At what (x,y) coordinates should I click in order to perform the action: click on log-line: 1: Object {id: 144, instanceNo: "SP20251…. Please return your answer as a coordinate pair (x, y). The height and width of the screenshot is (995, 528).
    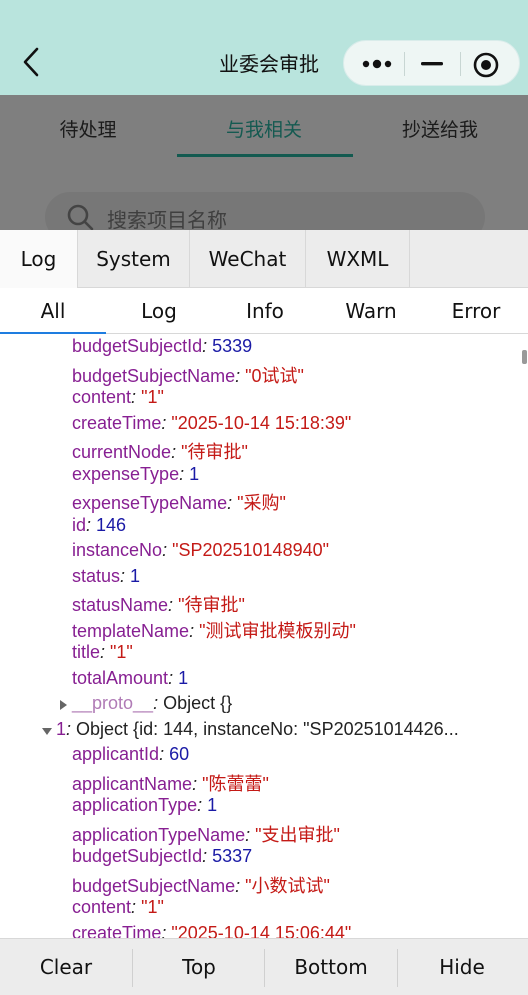
    Looking at the image, I should click on (257, 731).